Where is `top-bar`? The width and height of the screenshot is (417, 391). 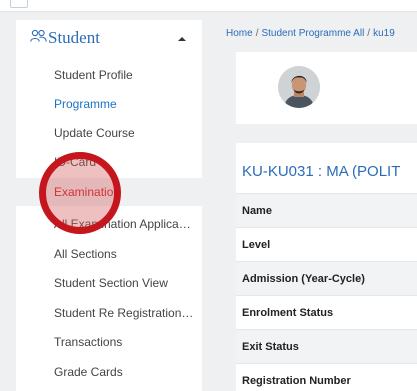 top-bar is located at coordinates (208, 6).